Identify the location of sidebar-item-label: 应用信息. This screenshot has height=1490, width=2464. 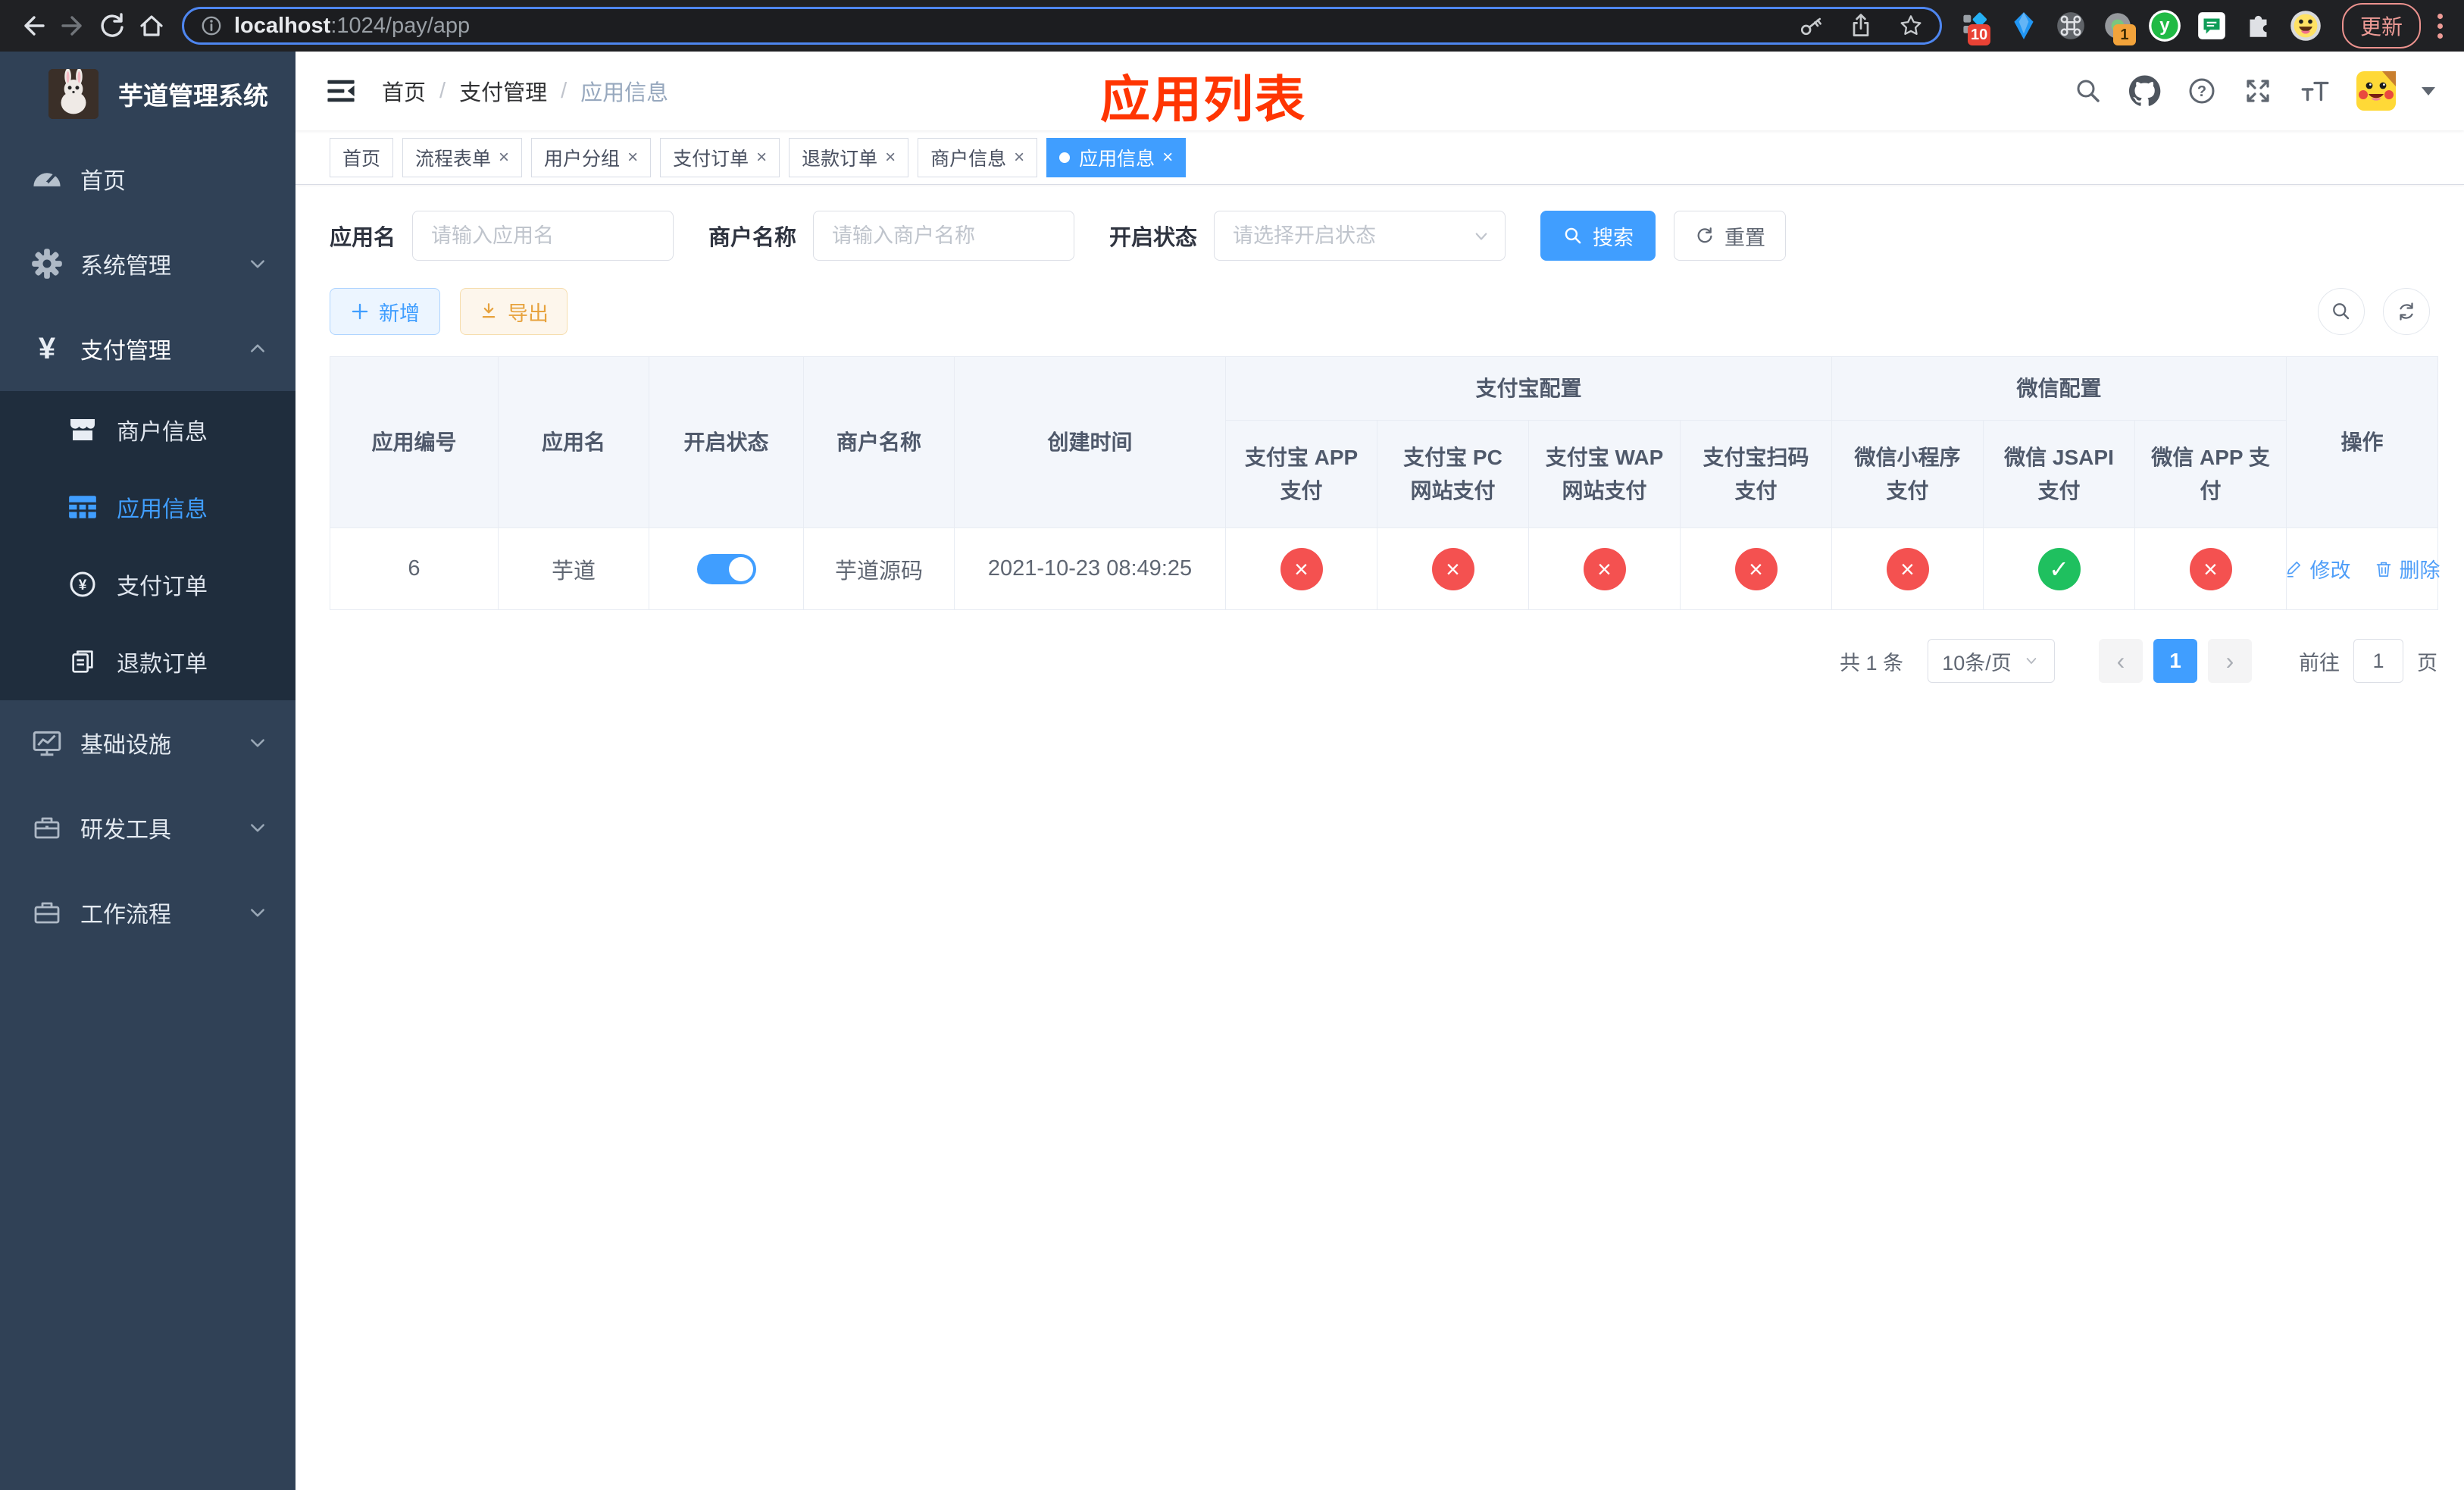
(162, 510).